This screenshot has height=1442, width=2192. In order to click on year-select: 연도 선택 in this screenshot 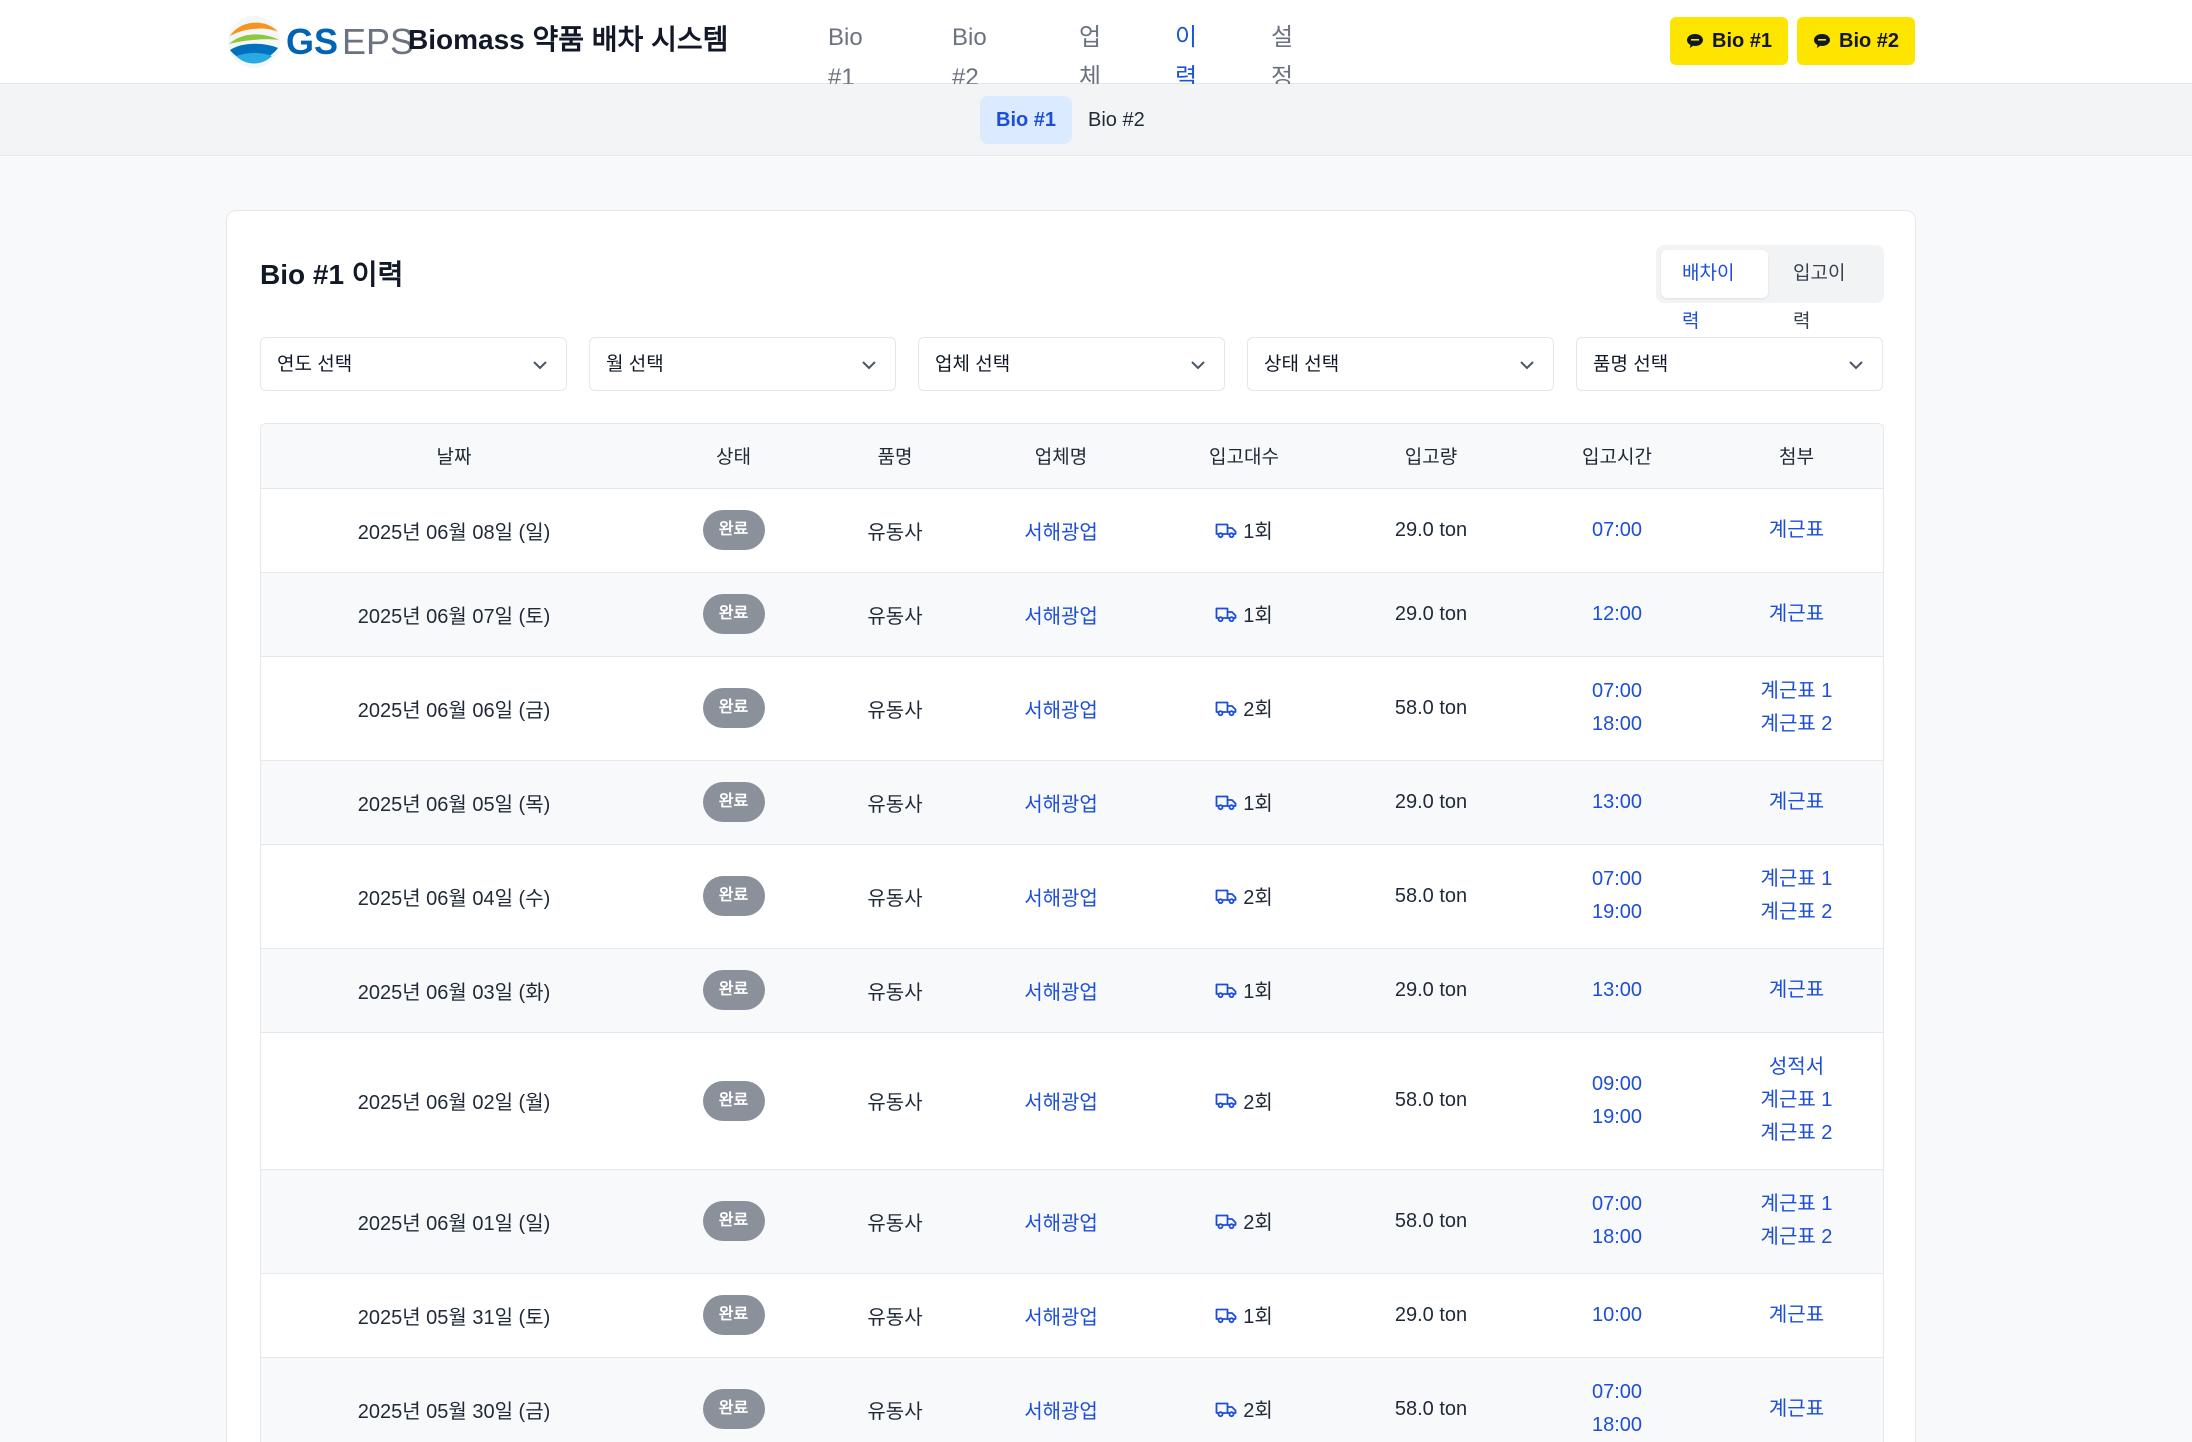, I will do `click(413, 364)`.